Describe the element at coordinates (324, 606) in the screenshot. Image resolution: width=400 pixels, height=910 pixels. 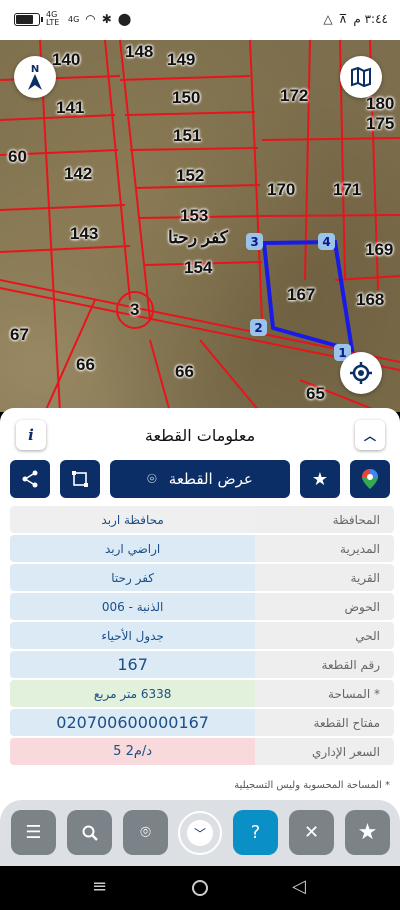
I see `label-basin: الحوض` at that location.